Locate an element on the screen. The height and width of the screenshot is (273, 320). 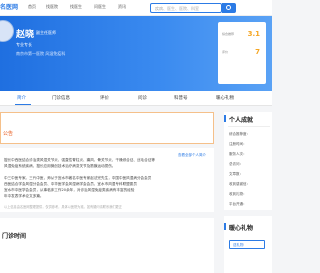
profile-tabs: 简介 门诊信息 评价 问诊 科普号 暖心礼物 is located at coordinates (136, 98).